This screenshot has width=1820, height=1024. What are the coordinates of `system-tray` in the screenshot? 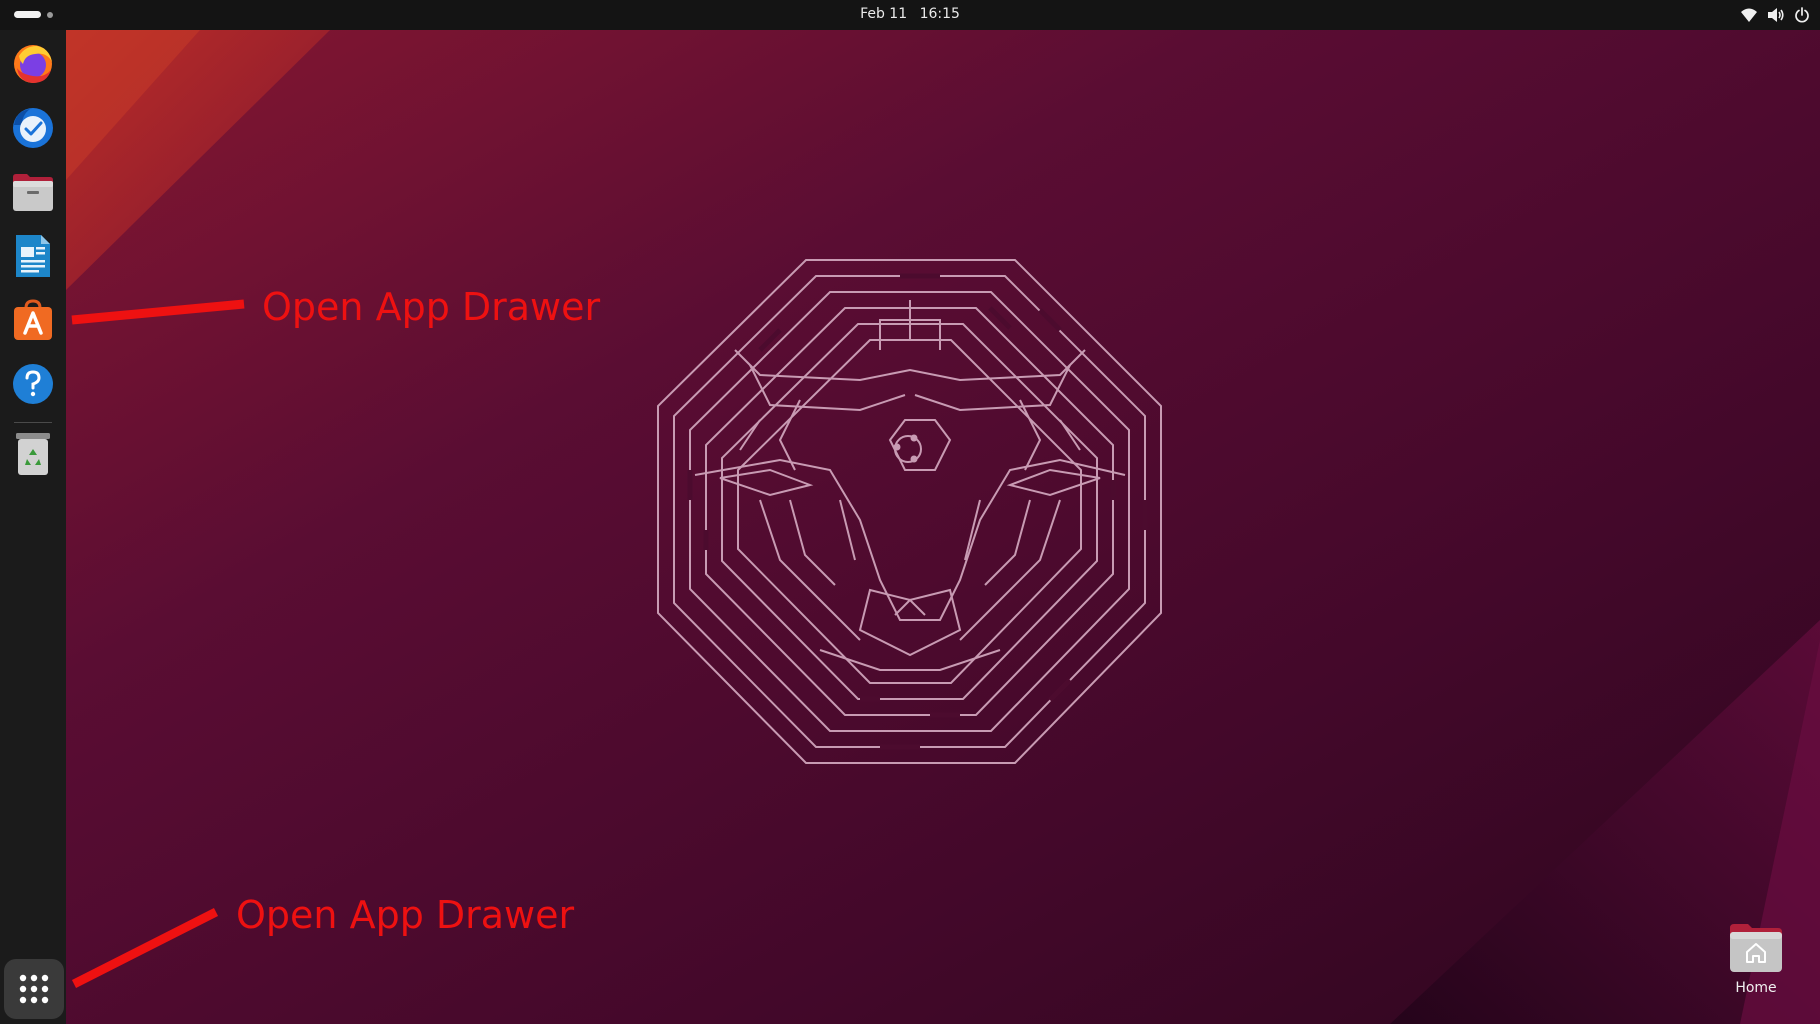 It's located at (1775, 15).